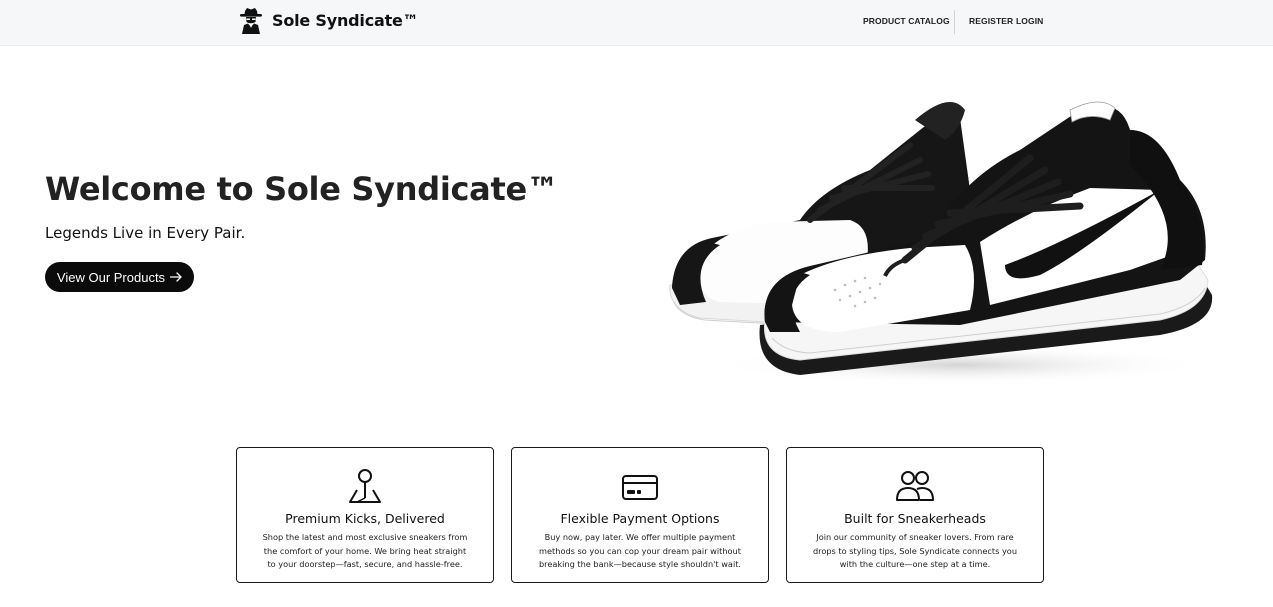  Describe the element at coordinates (365, 486) in the screenshot. I see `map-pin-icon` at that location.